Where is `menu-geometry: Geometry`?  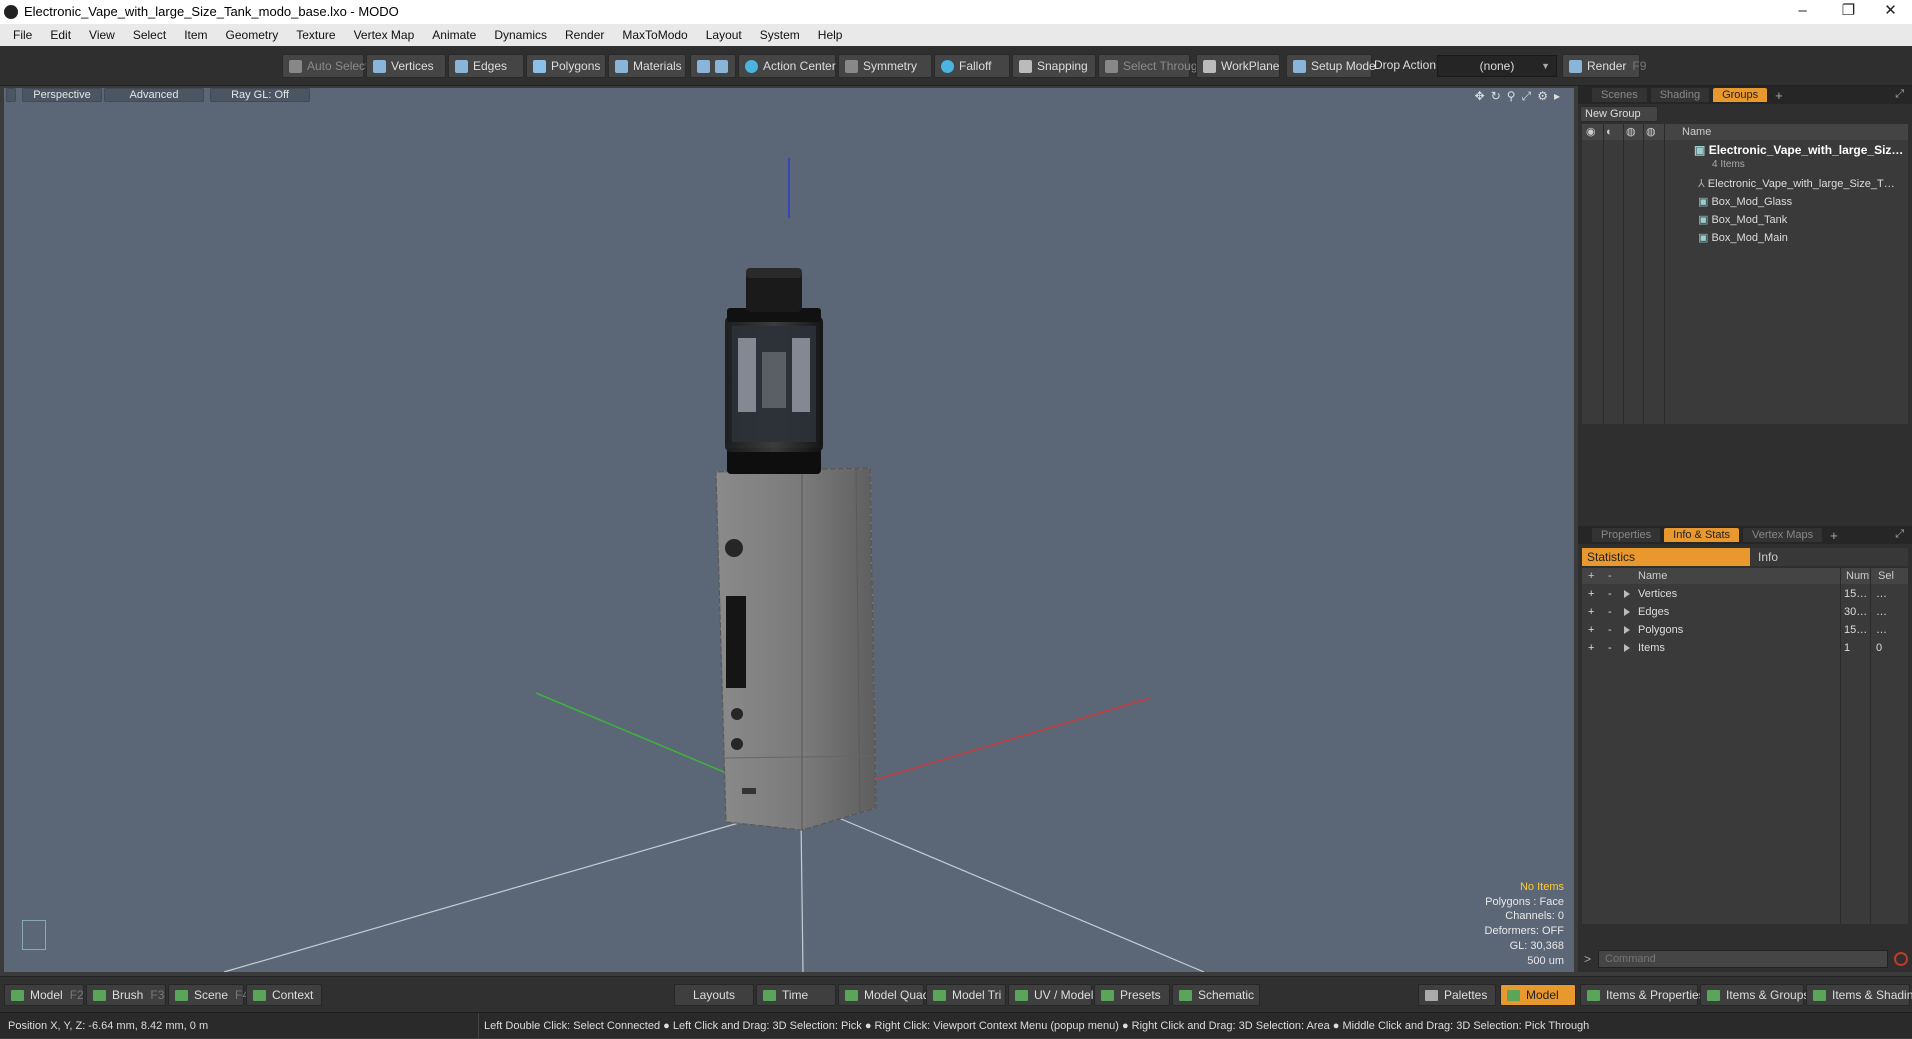
menu-geometry: Geometry is located at coordinates (252, 35).